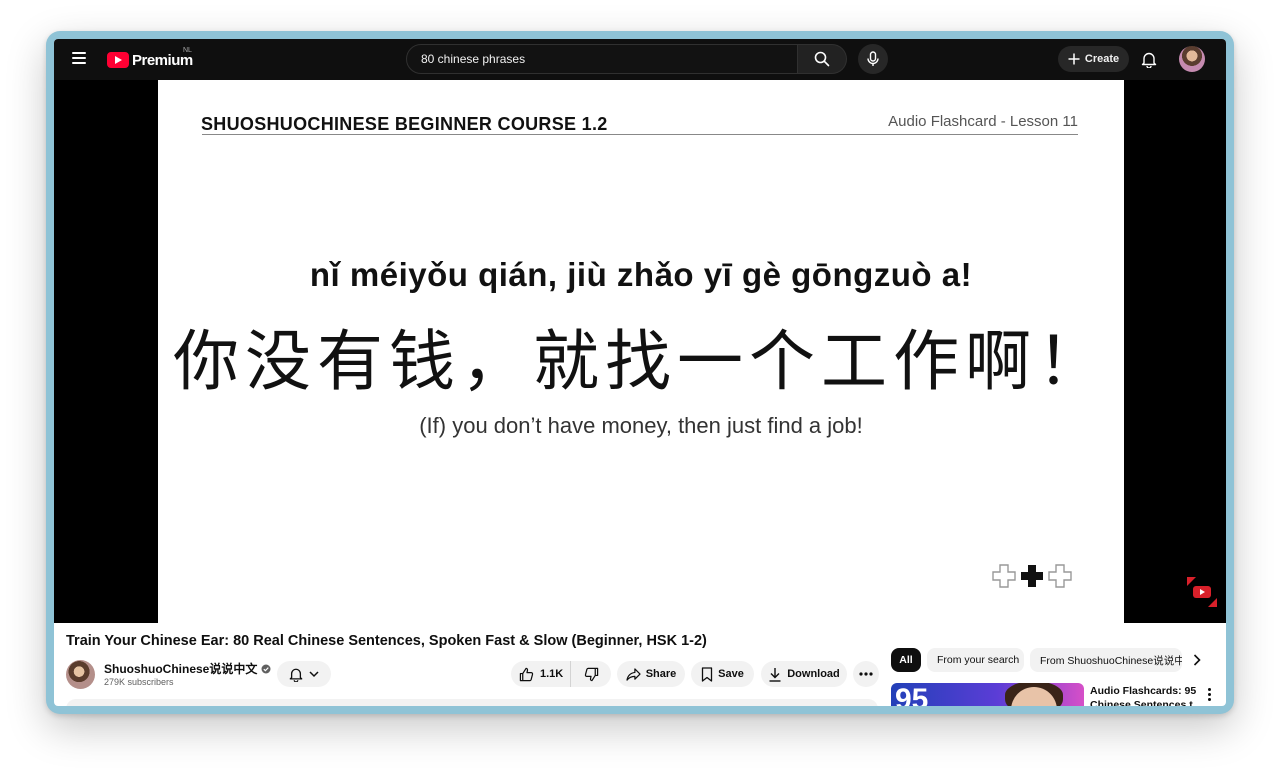 The width and height of the screenshot is (1280, 775). Describe the element at coordinates (1146, 695) in the screenshot. I see `recommendation-title: Audio Flashcards: 95 Chinese Sentences t` at that location.